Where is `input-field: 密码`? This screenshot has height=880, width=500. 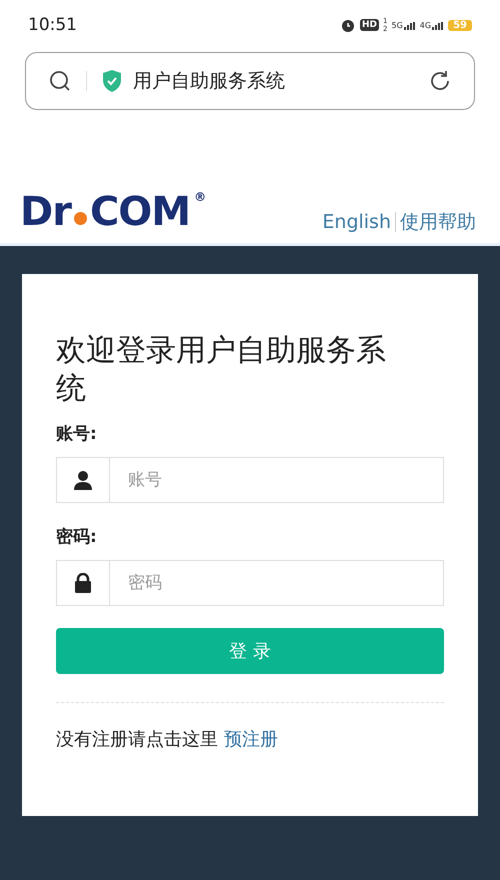
input-field: 密码 is located at coordinates (277, 583).